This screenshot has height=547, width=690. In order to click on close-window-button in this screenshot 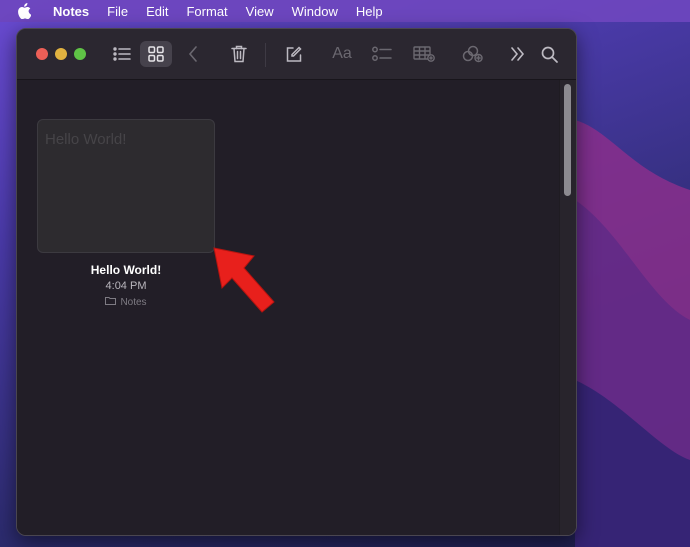, I will do `click(42, 54)`.